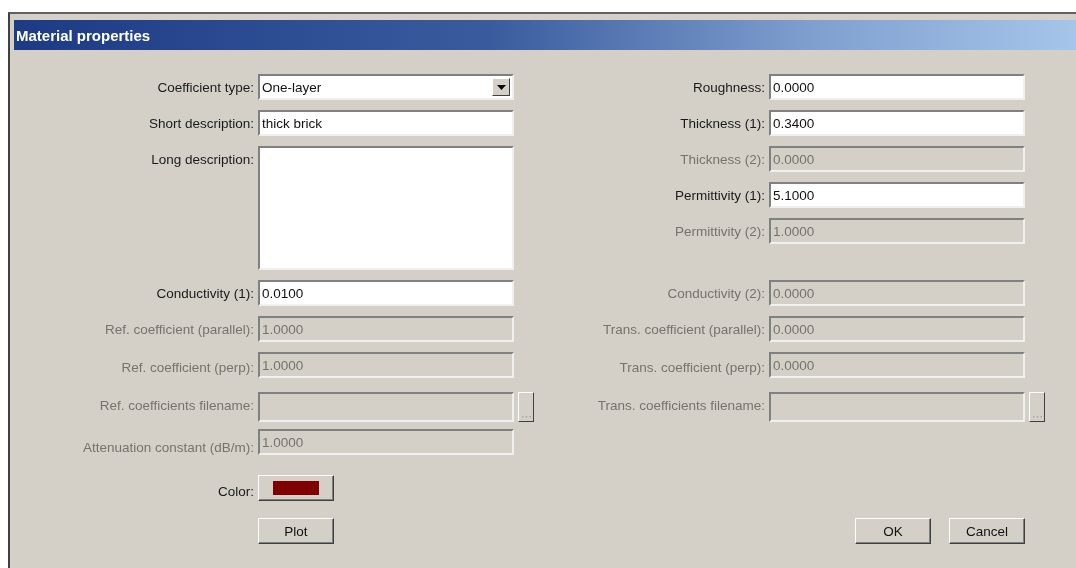 The width and height of the screenshot is (1076, 568). What do you see at coordinates (296, 531) in the screenshot?
I see `plot-button: Plot` at bounding box center [296, 531].